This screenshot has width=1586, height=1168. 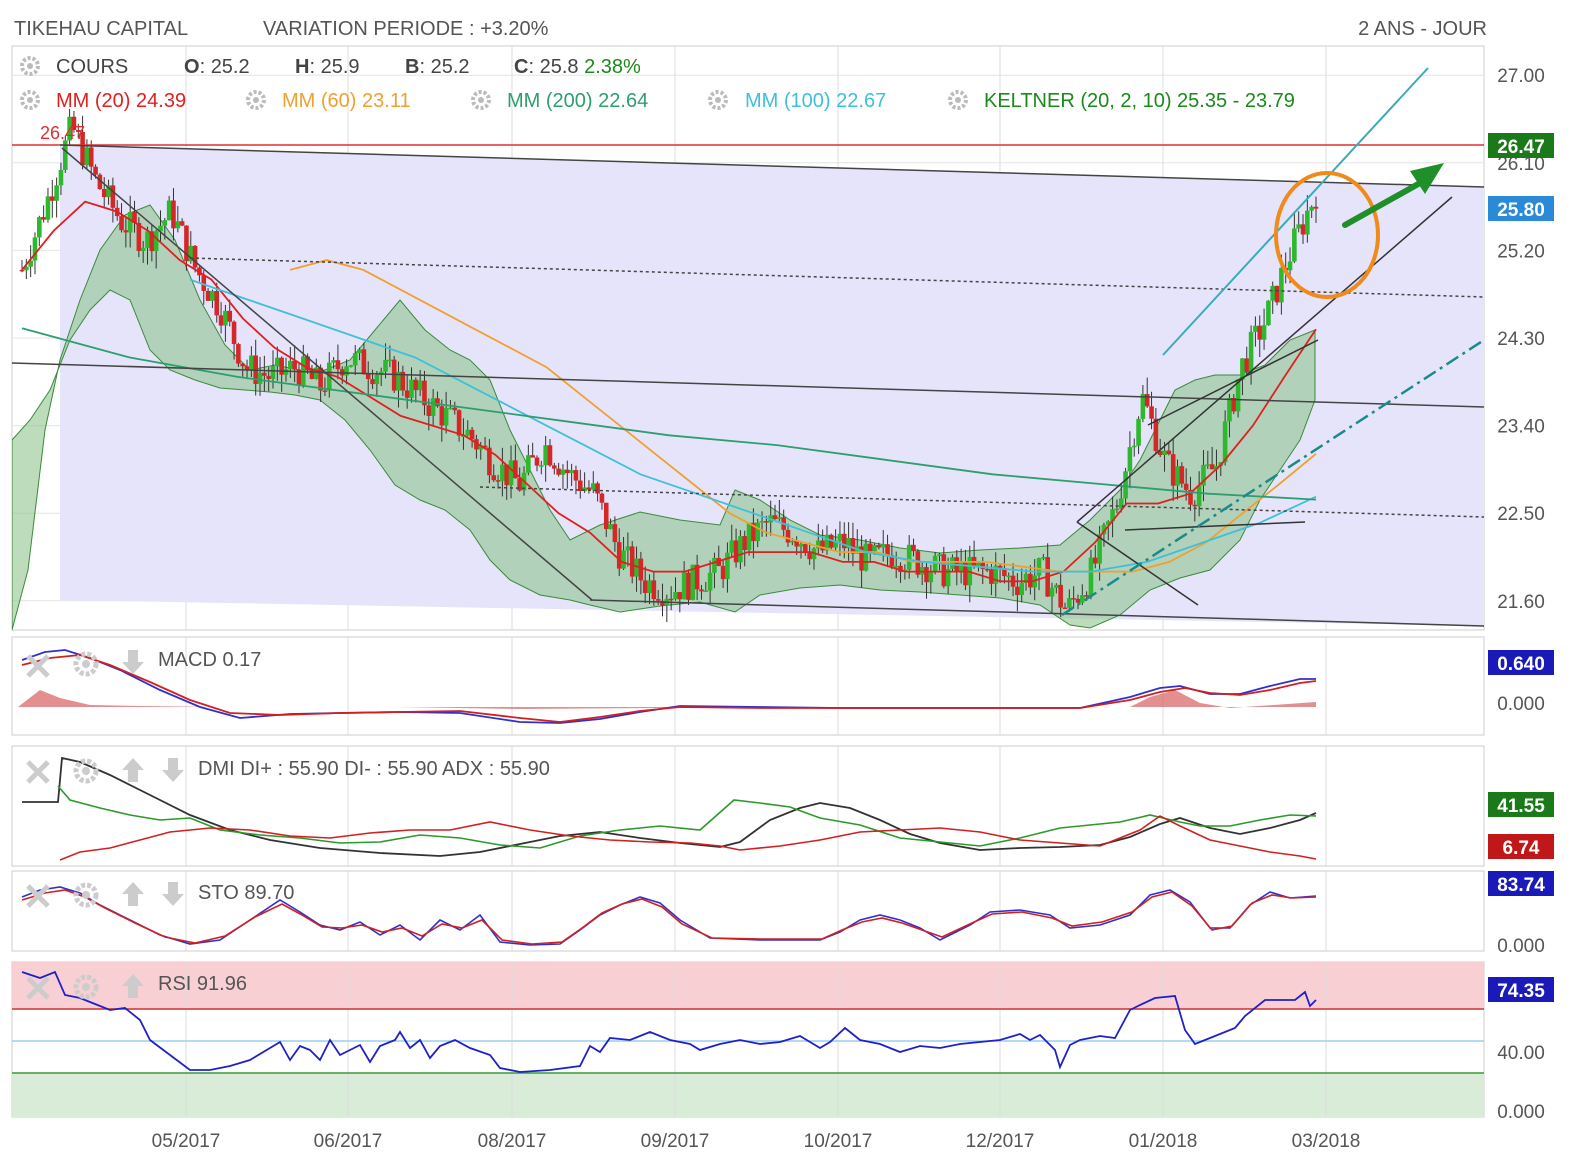 I want to click on price-tick-label: 27.00, so click(x=1521, y=76).